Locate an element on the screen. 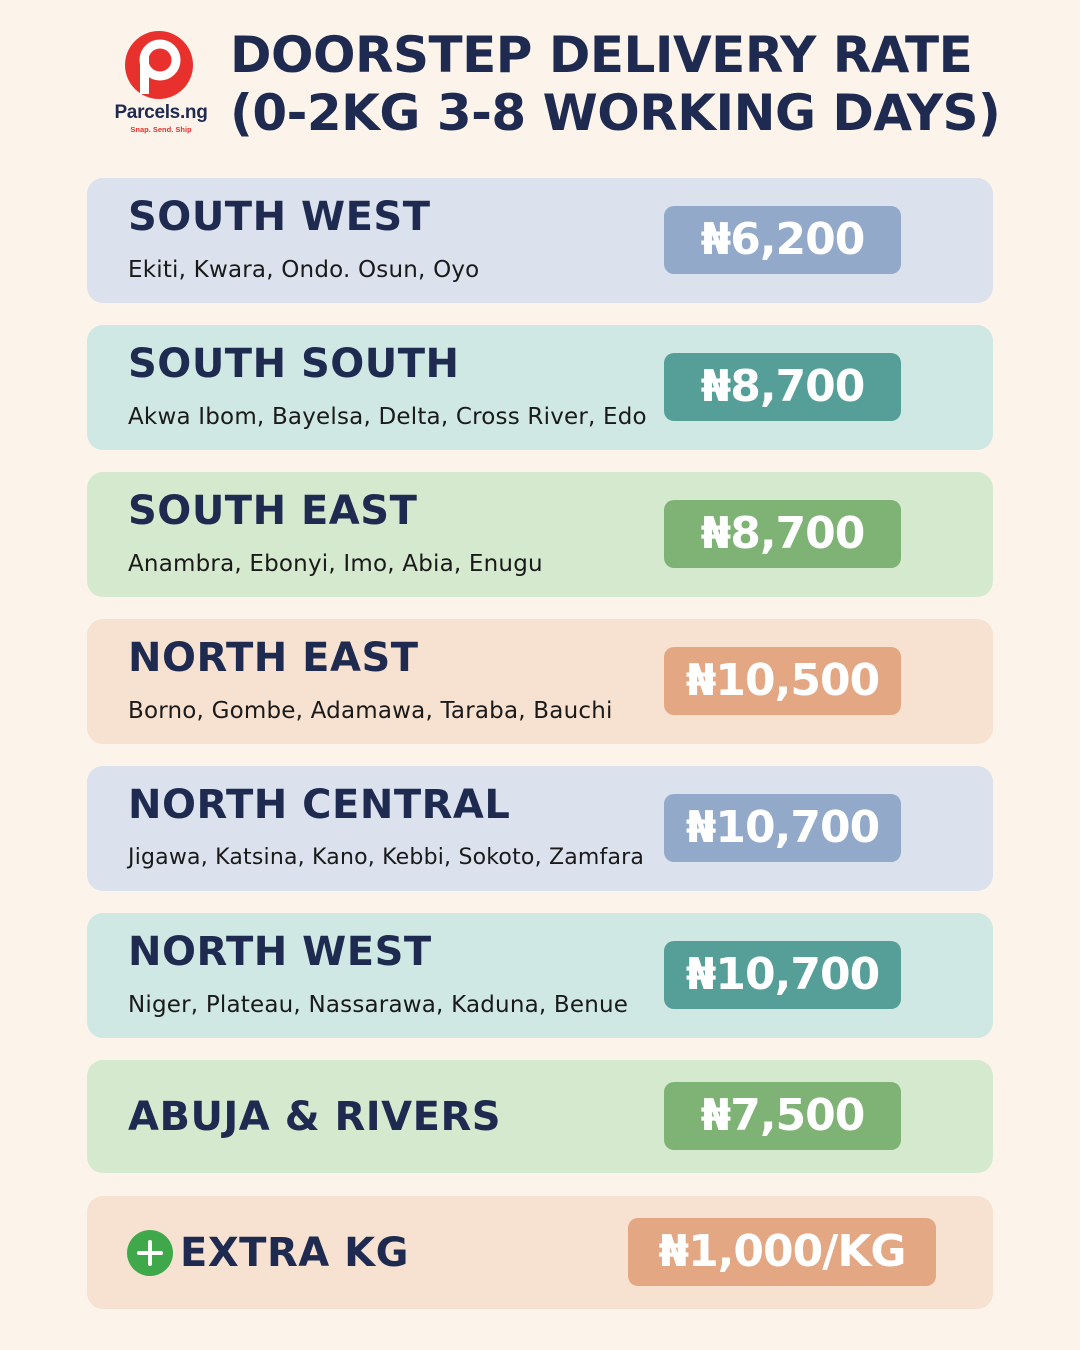  price-badge: ₦7,500 is located at coordinates (782, 1116).